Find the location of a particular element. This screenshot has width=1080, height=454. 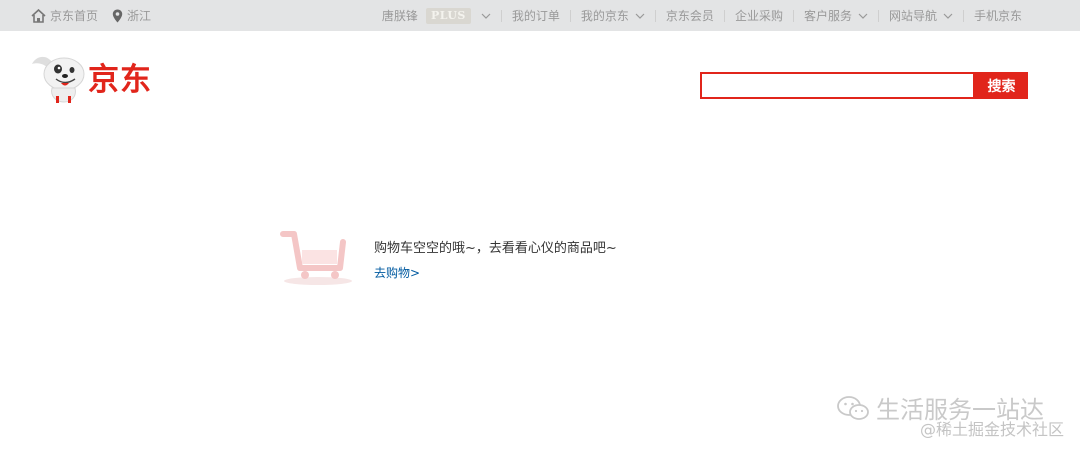

shopping-cart-icon is located at coordinates (316, 258).